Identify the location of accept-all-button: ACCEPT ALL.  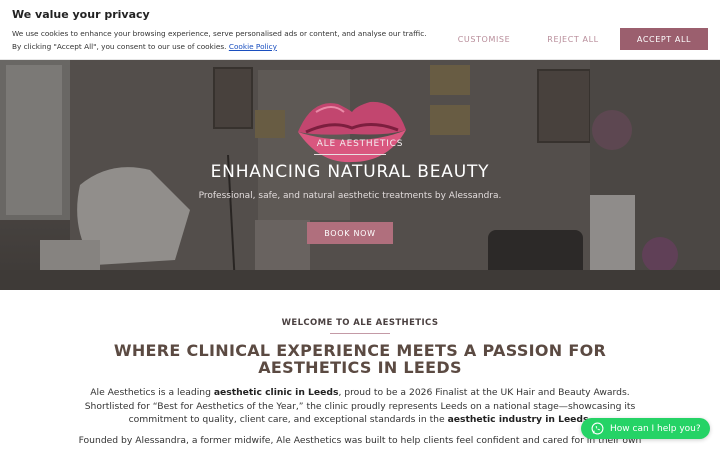
(664, 39).